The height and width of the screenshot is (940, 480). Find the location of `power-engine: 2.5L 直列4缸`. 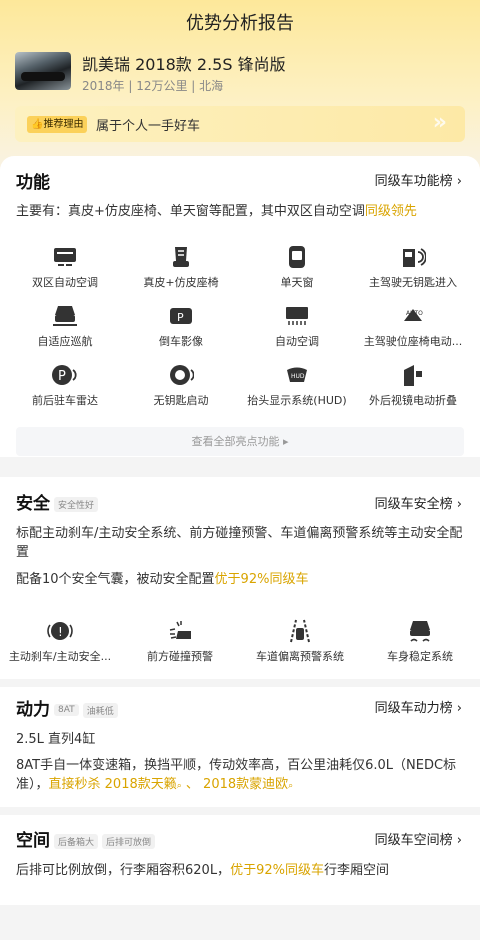

power-engine: 2.5L 直列4缸 is located at coordinates (56, 739).